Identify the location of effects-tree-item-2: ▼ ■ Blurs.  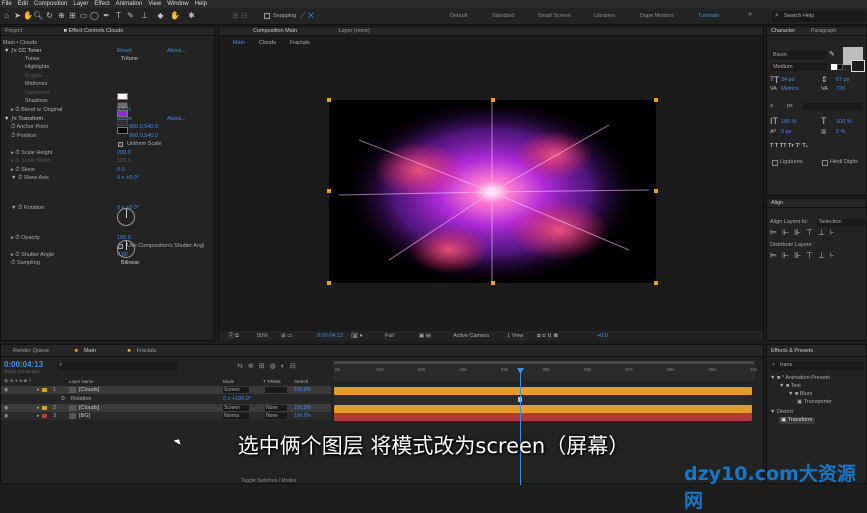
(800, 394).